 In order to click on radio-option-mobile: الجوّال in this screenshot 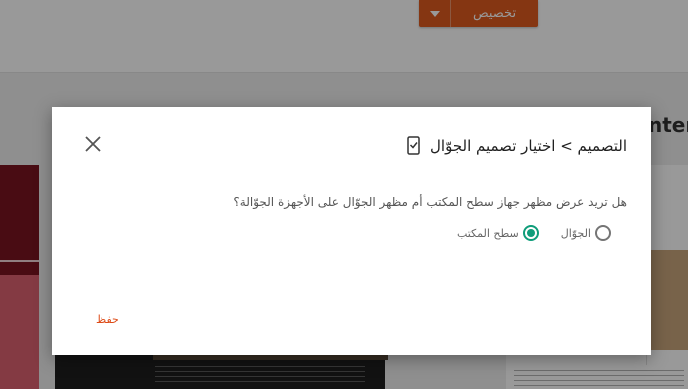, I will do `click(586, 233)`.